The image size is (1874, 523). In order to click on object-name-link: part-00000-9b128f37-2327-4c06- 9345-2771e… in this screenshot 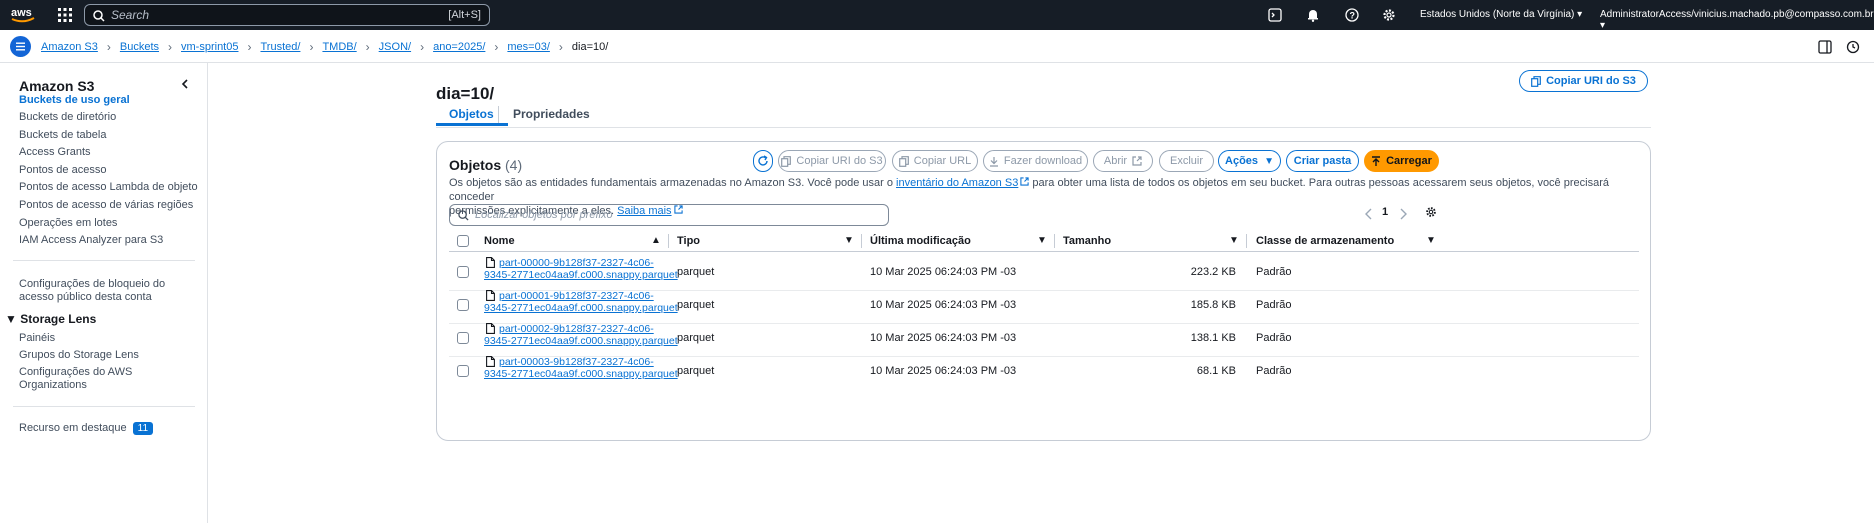, I will do `click(581, 269)`.